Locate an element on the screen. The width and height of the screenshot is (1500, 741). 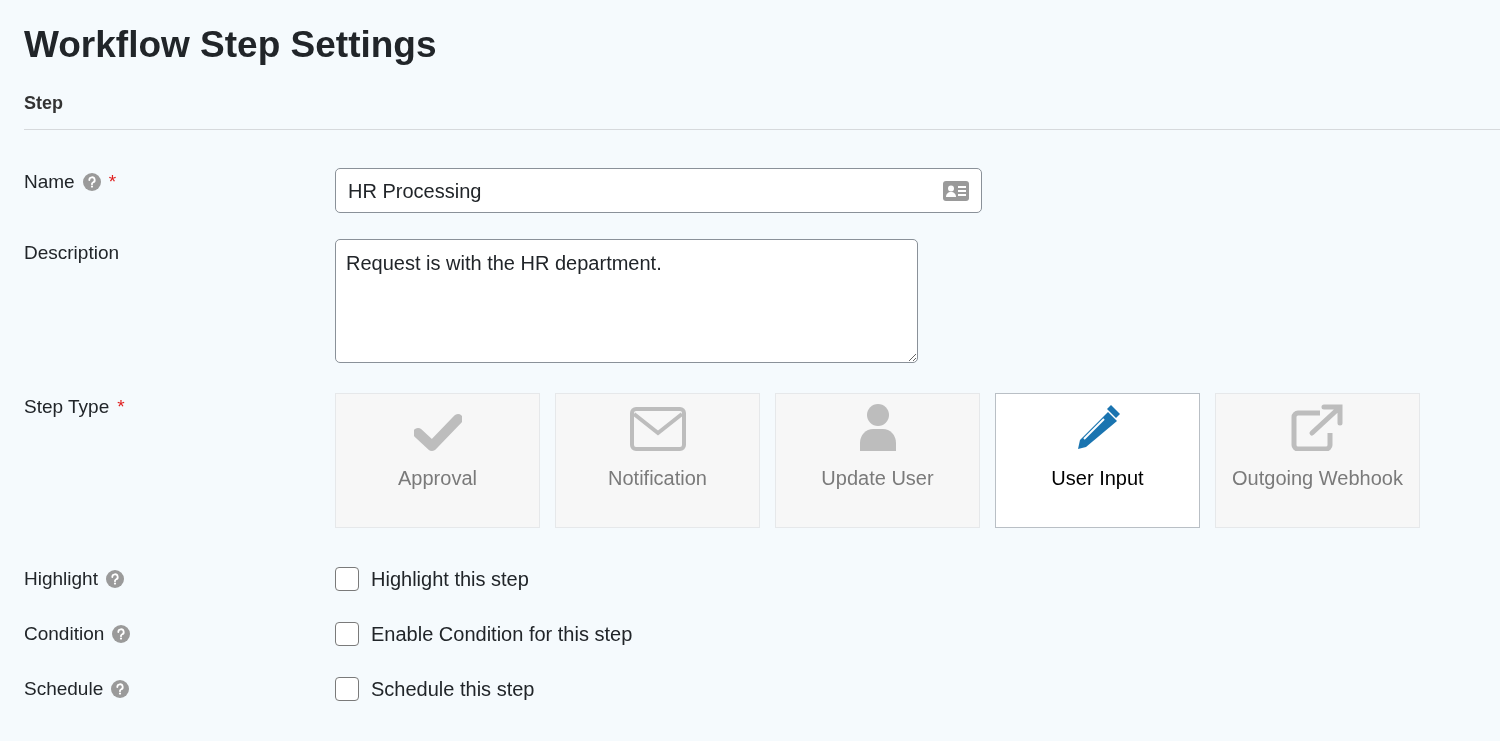
step-type-option: Update User is located at coordinates (877, 461).